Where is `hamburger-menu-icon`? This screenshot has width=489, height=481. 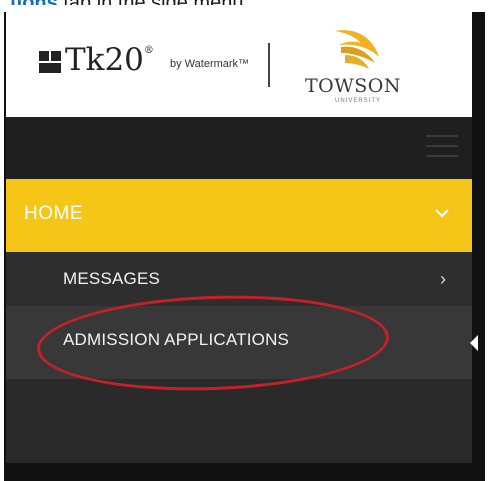 hamburger-menu-icon is located at coordinates (442, 146).